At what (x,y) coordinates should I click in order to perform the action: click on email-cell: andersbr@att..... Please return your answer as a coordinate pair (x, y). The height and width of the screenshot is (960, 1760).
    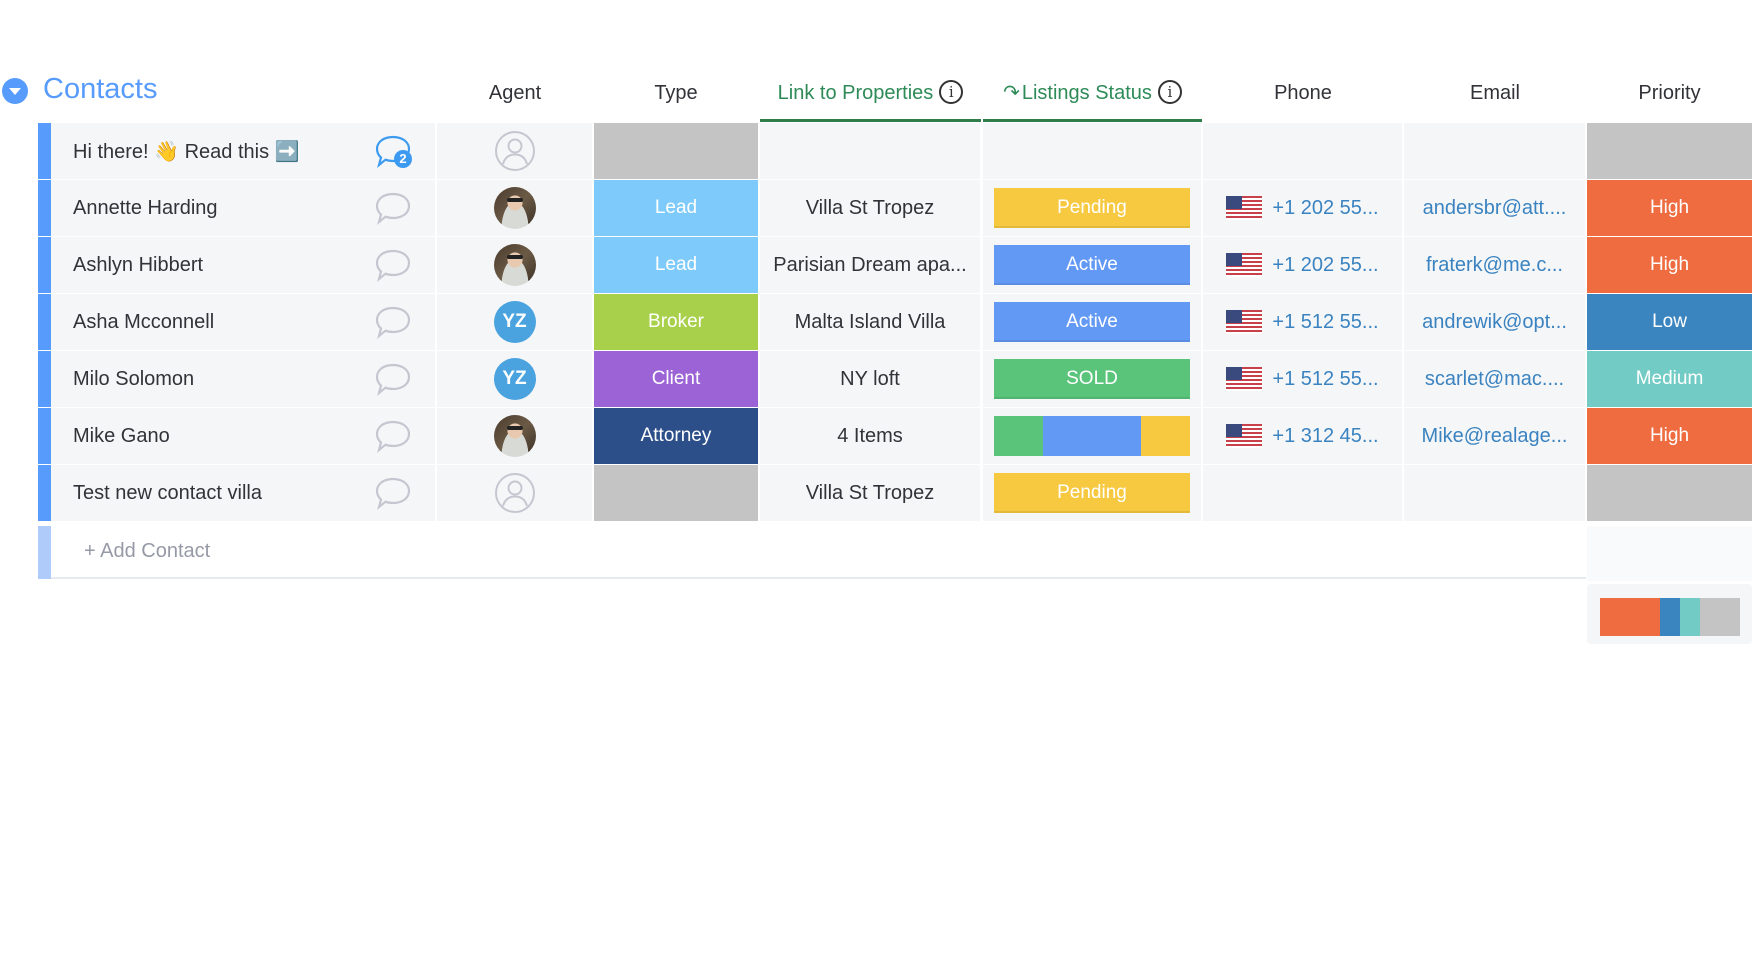
    Looking at the image, I should click on (1494, 208).